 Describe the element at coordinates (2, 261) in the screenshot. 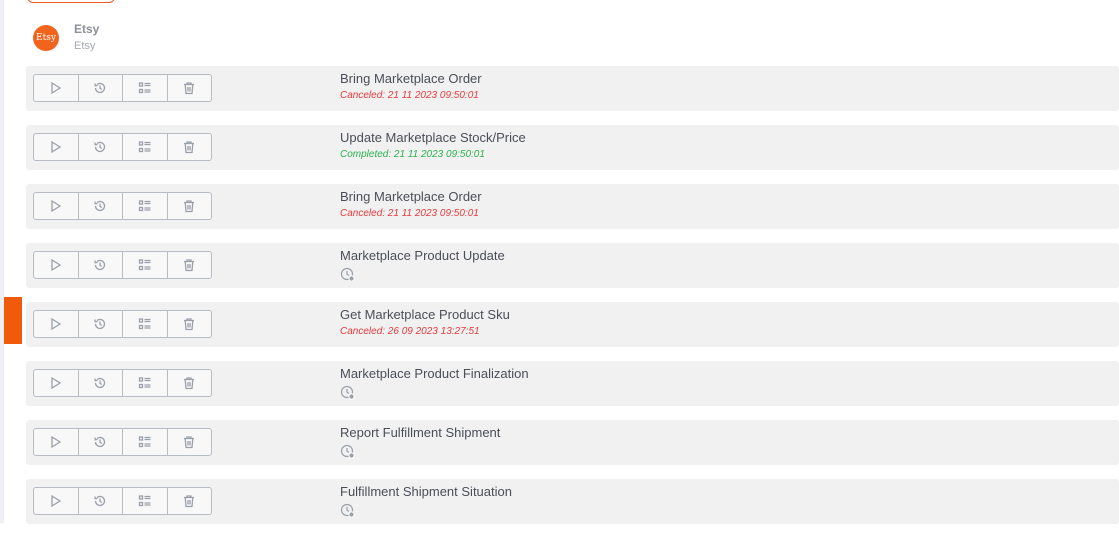

I see `left-rail` at that location.